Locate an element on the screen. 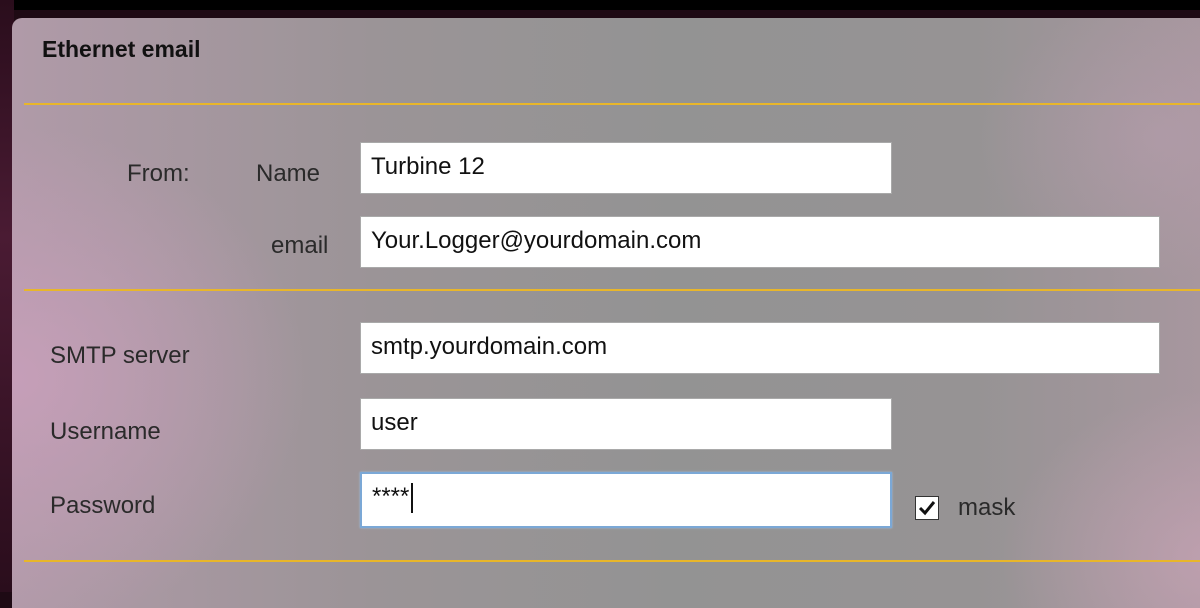 This screenshot has height=608, width=1200. mask-label: mask is located at coordinates (987, 507).